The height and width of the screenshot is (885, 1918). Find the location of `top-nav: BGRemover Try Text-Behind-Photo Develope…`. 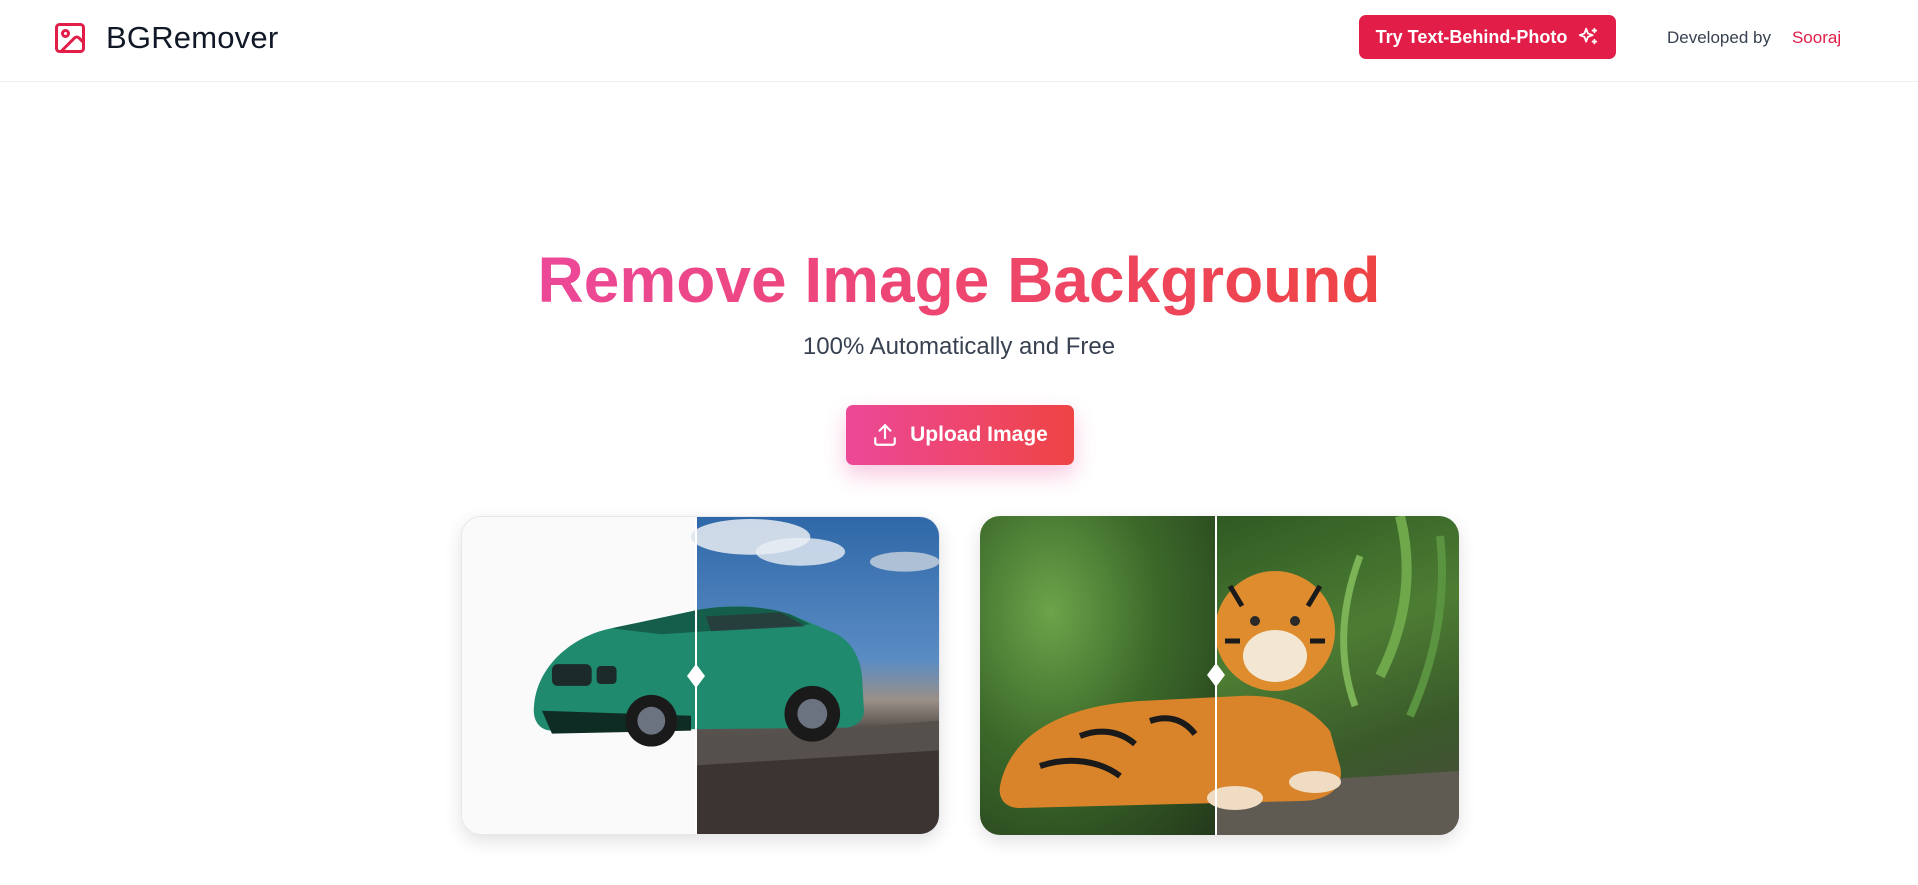

top-nav: BGRemover Try Text-Behind-Photo Develope… is located at coordinates (959, 41).